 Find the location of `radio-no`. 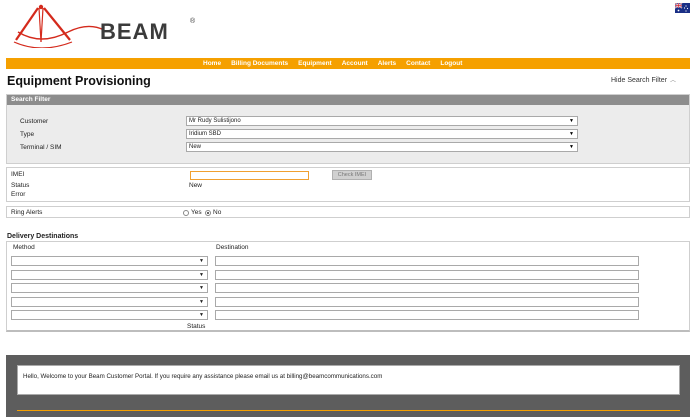

radio-no is located at coordinates (208, 212).